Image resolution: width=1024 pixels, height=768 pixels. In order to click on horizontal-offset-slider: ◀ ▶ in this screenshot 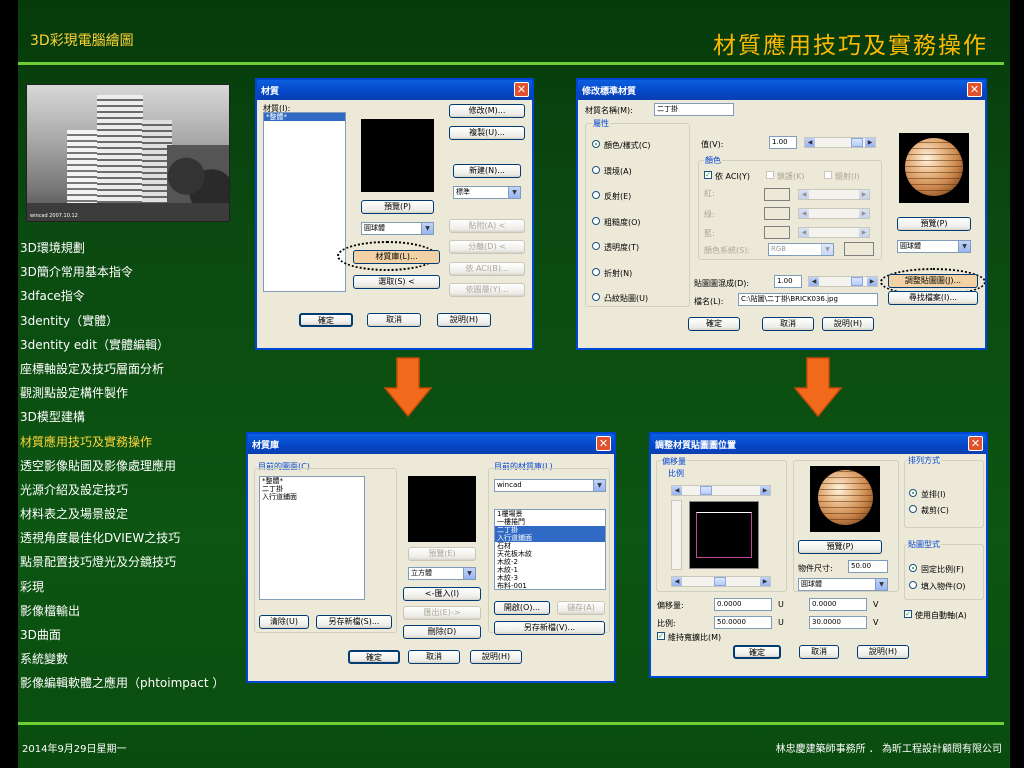, I will do `click(721, 581)`.